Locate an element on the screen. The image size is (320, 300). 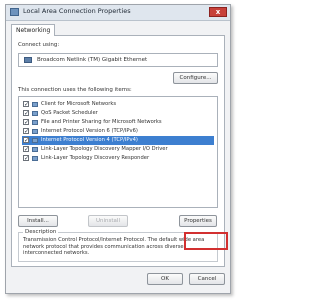
description-title: Description is located at coordinates (41, 232).